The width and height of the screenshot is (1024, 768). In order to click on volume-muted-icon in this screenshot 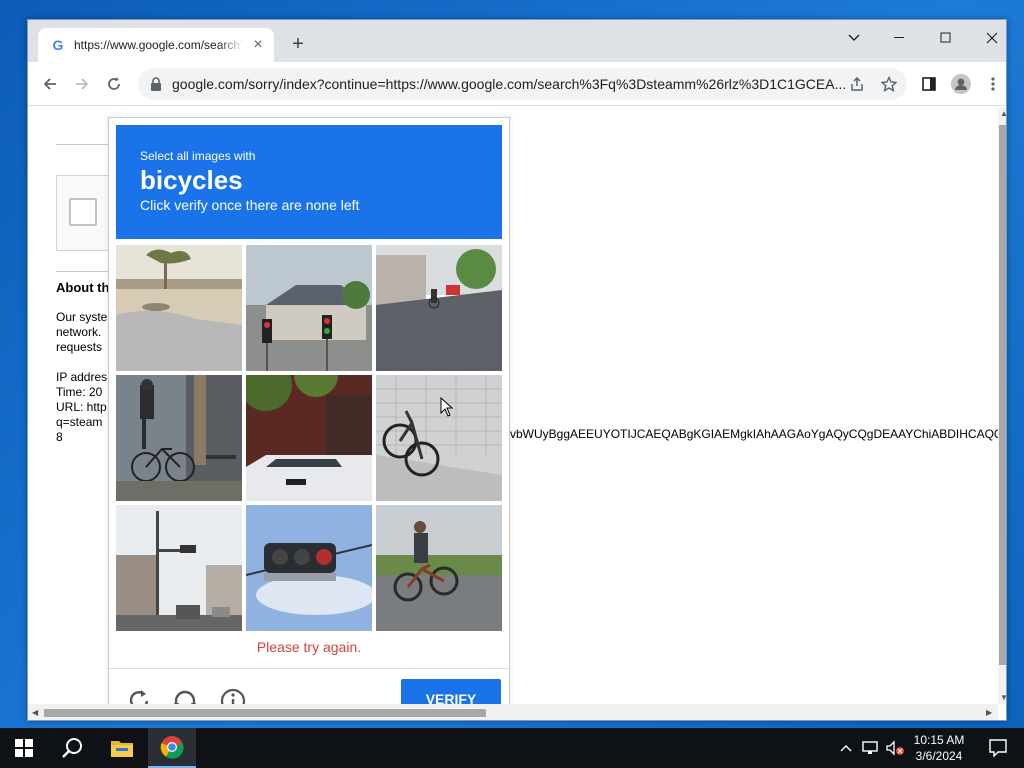, I will do `click(895, 748)`.